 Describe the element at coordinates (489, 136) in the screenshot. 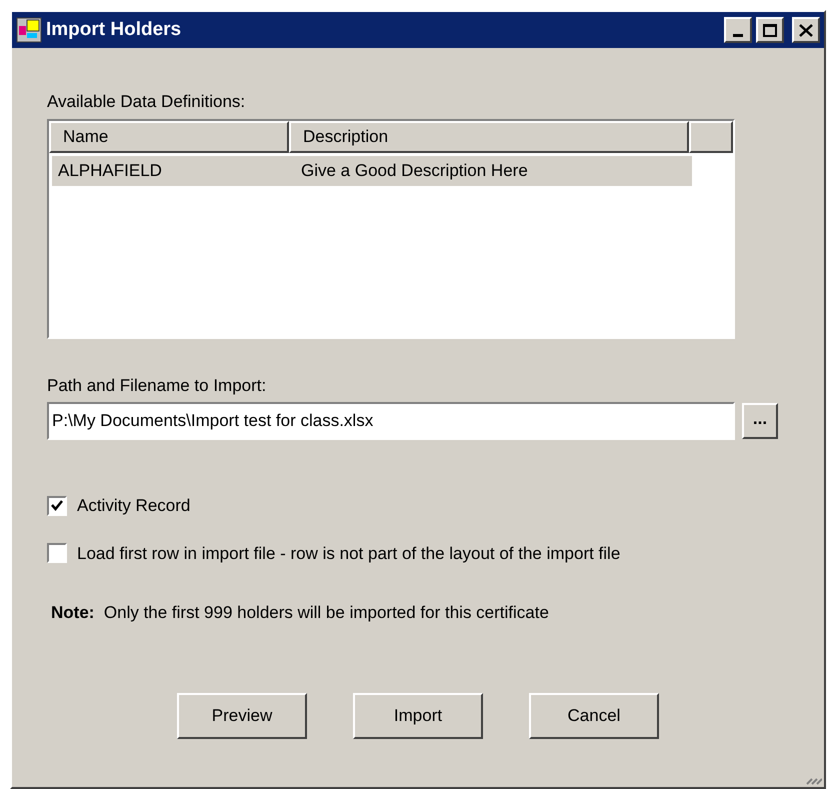

I see `column-header: Description` at that location.